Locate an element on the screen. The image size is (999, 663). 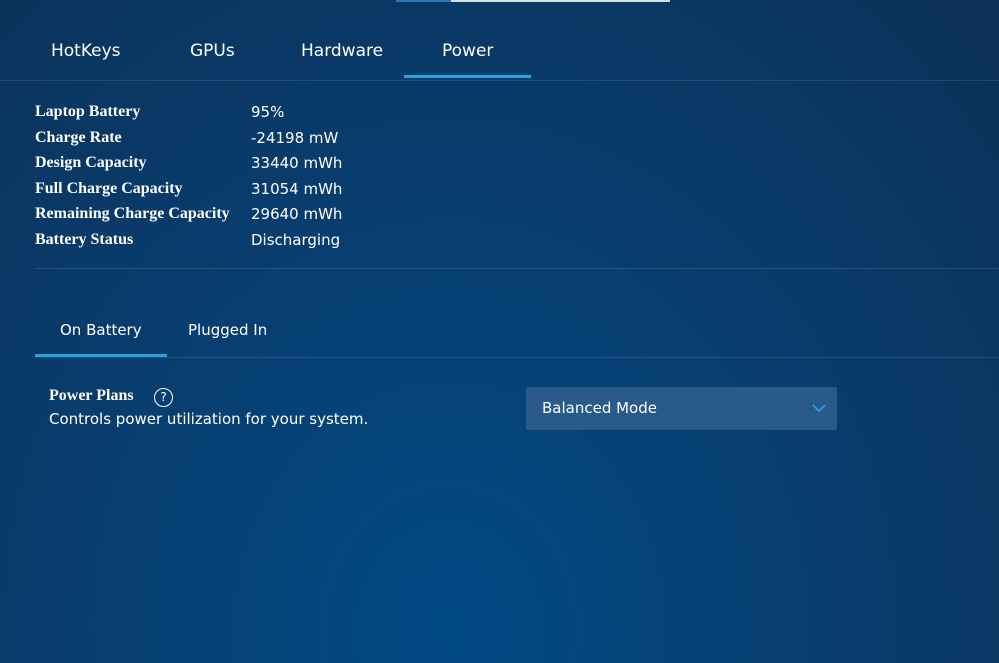
power-plan-selected-value: Balanced Mode is located at coordinates (599, 408).